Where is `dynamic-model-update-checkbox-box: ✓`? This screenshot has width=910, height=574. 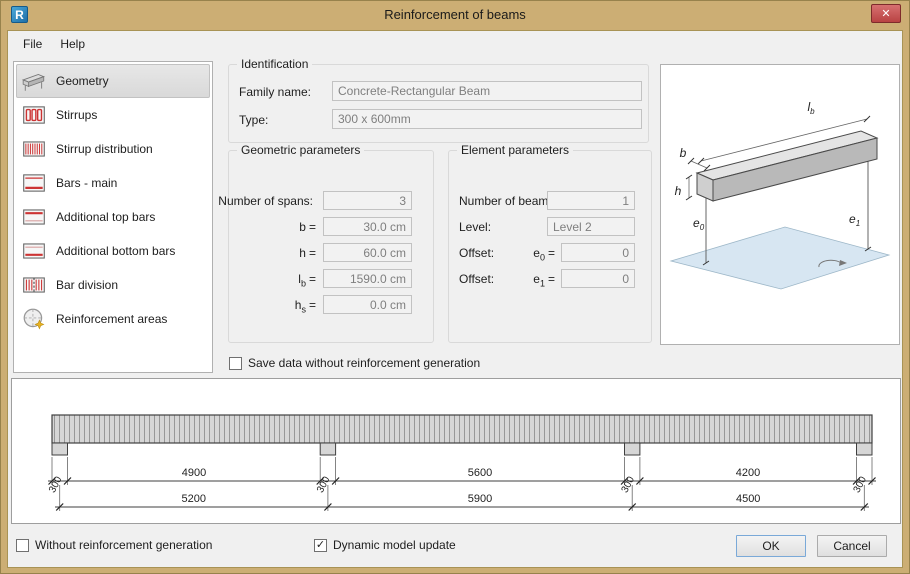
dynamic-model-update-checkbox-box: ✓ is located at coordinates (320, 545).